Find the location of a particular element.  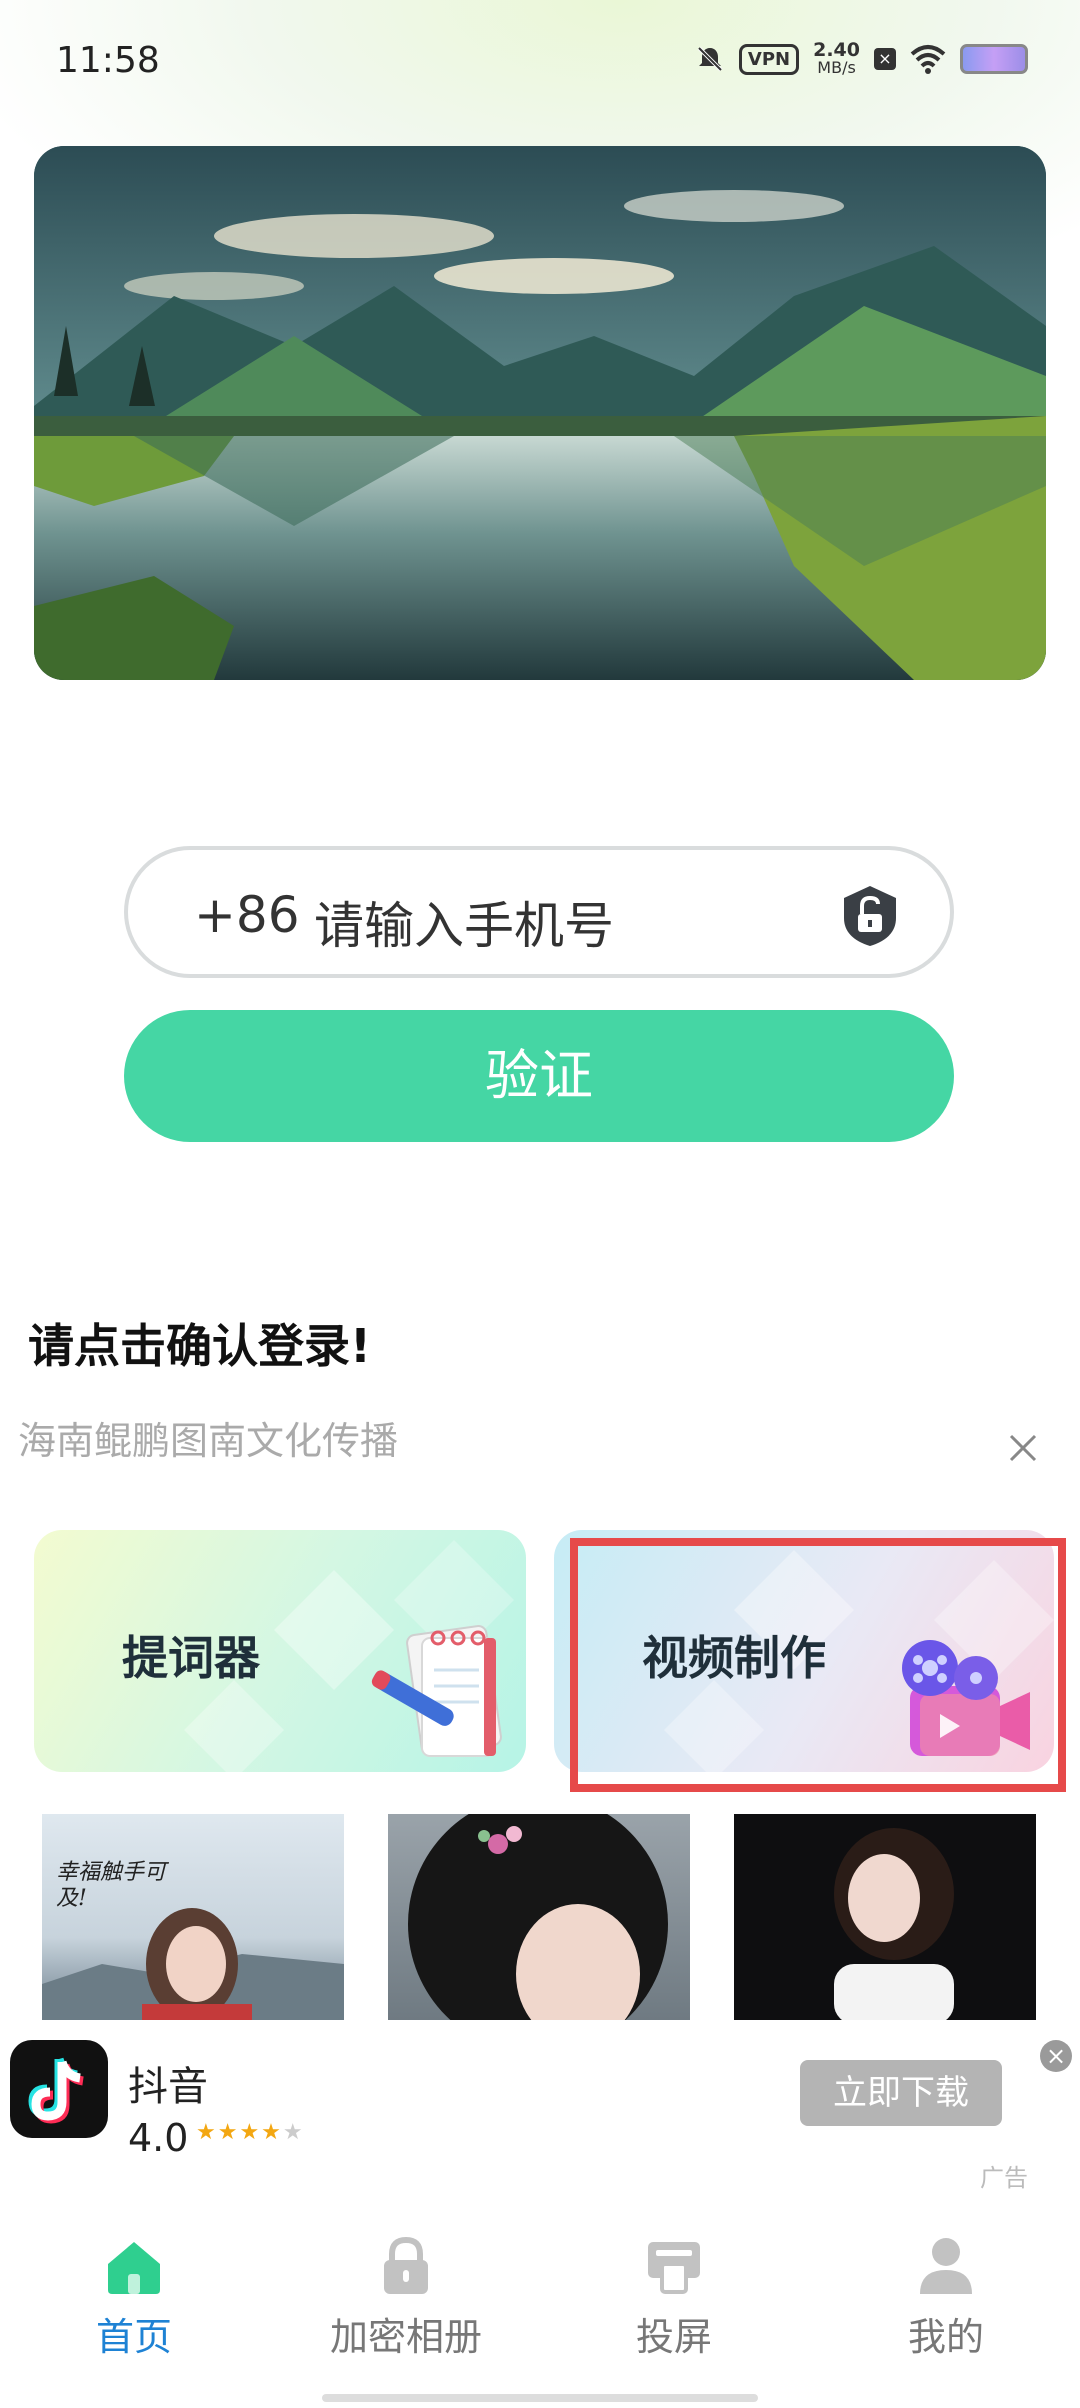

nav-label-home: 首页 is located at coordinates (133, 2337).